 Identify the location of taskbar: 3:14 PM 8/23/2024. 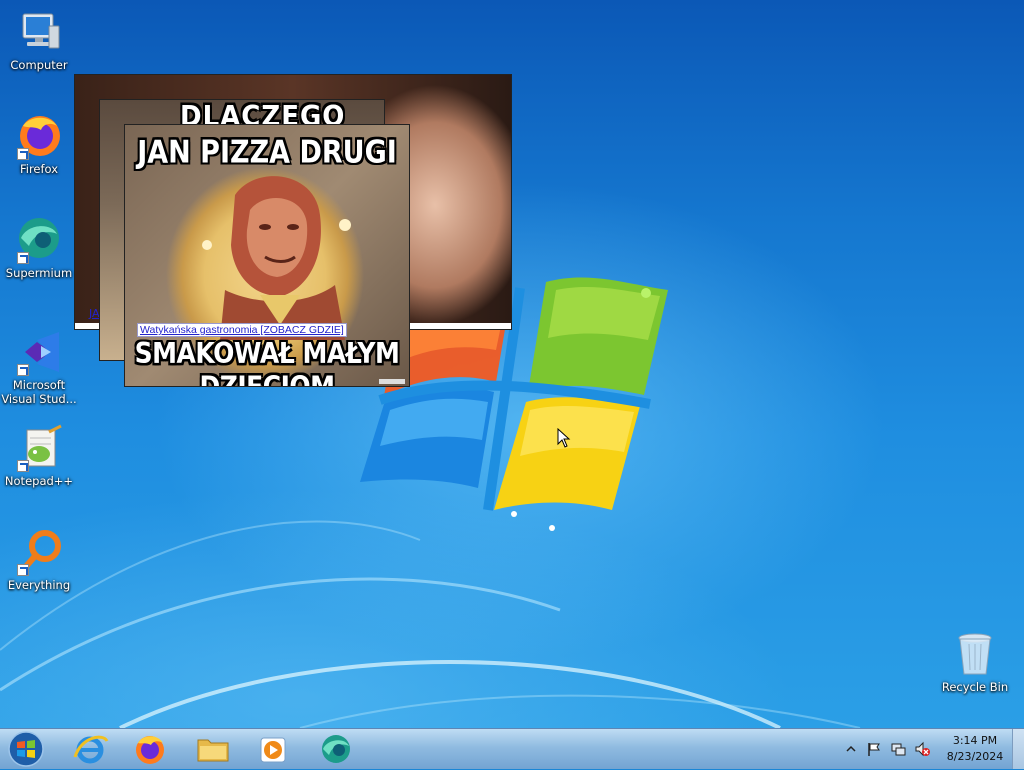
(512, 748).